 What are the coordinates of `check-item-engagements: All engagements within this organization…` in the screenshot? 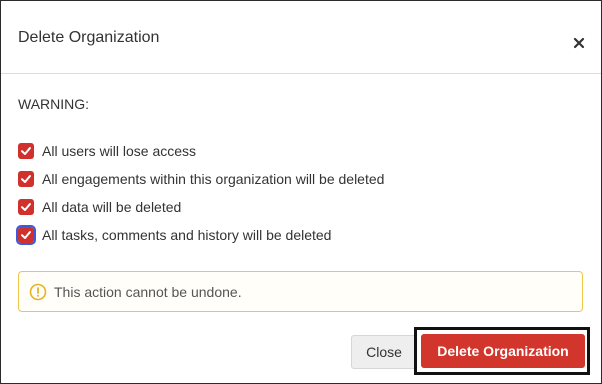 It's located at (201, 179).